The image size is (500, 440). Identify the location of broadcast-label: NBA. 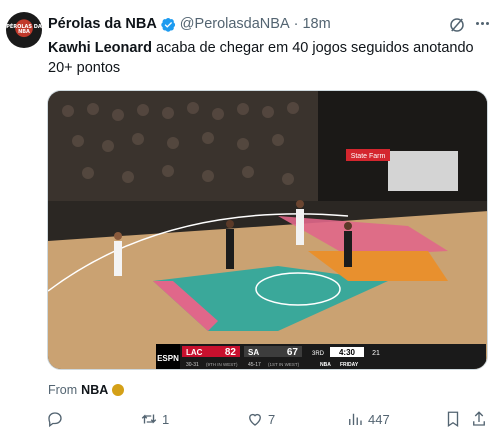
(325, 365).